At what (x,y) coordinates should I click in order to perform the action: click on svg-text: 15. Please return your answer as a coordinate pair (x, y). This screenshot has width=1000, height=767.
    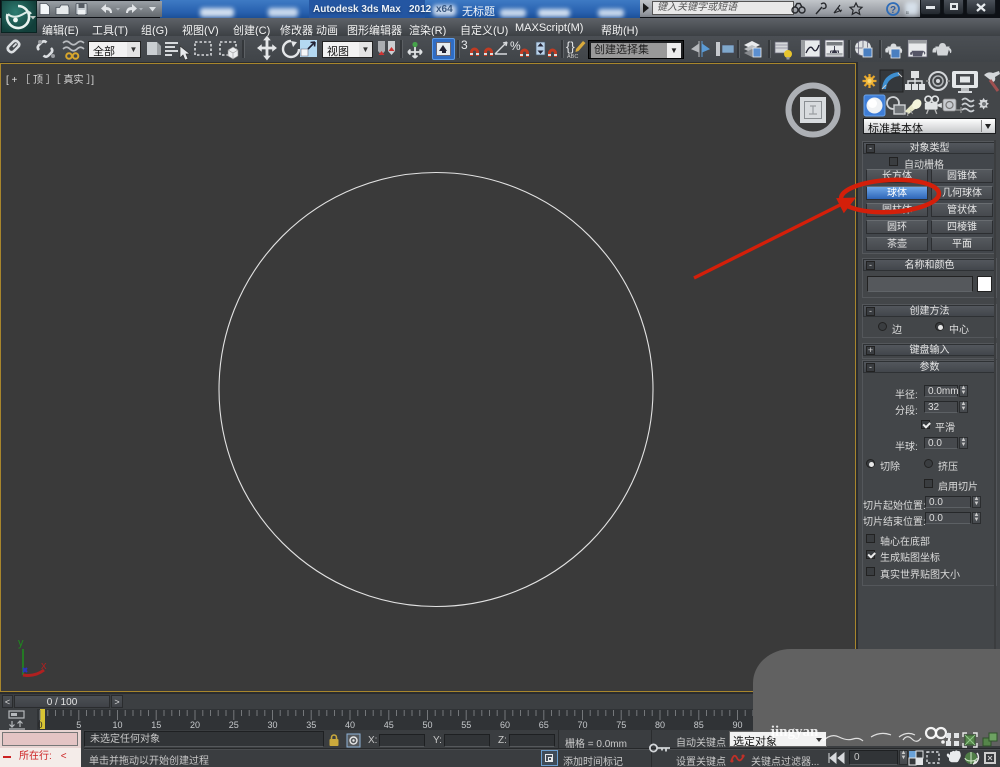
    Looking at the image, I should click on (156, 725).